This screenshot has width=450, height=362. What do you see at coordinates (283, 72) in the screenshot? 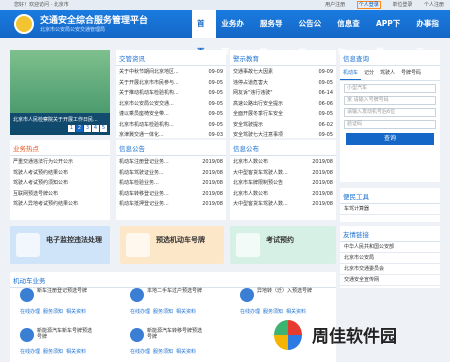
I see `list-item: 交通事故七大因素 09-09` at bounding box center [283, 72].